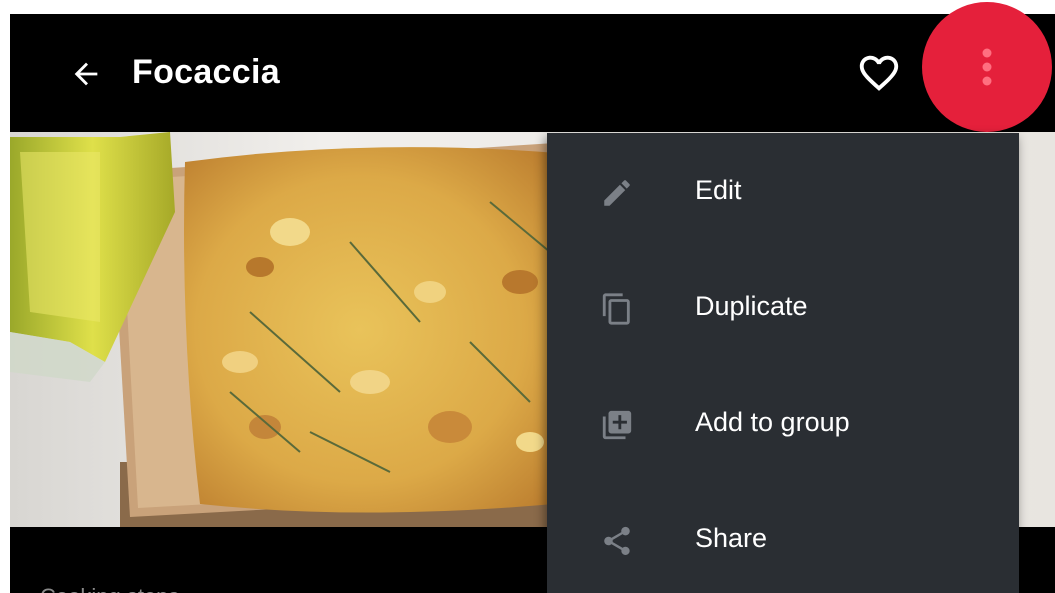  I want to click on pencil-icon, so click(617, 193).